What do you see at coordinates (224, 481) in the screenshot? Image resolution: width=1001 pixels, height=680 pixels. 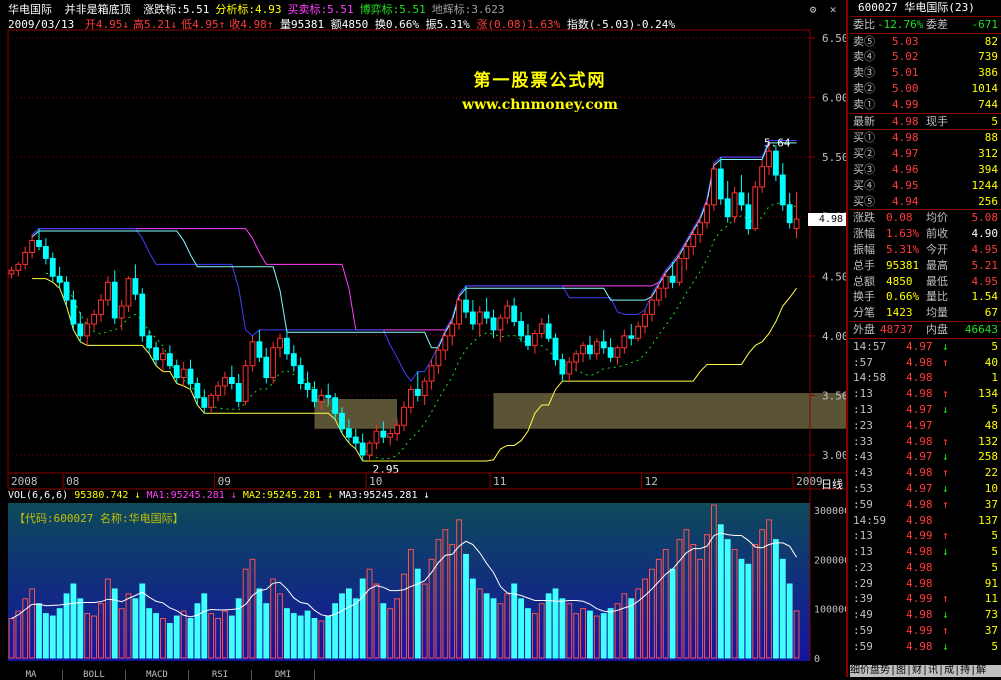 I see `date-tick-label: 09` at bounding box center [224, 481].